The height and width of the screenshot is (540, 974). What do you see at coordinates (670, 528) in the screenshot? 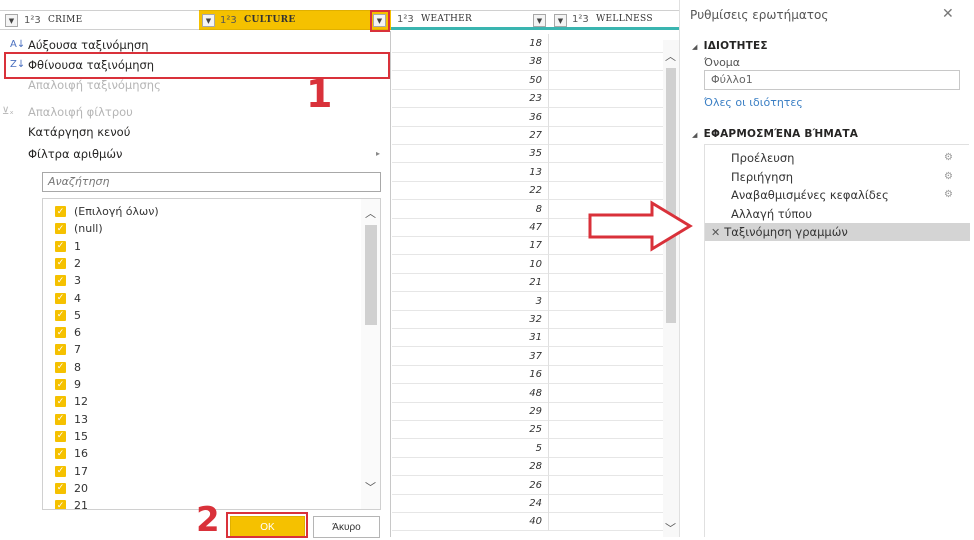
I see `grid-scroll-down-icon: ﹀` at bounding box center [670, 528].